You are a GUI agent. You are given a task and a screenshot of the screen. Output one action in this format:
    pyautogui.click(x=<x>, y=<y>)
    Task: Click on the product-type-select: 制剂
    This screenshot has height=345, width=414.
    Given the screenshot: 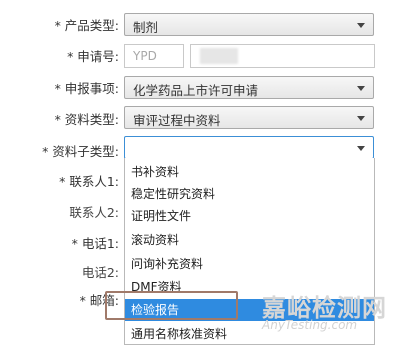 What is the action you would take?
    pyautogui.click(x=249, y=24)
    